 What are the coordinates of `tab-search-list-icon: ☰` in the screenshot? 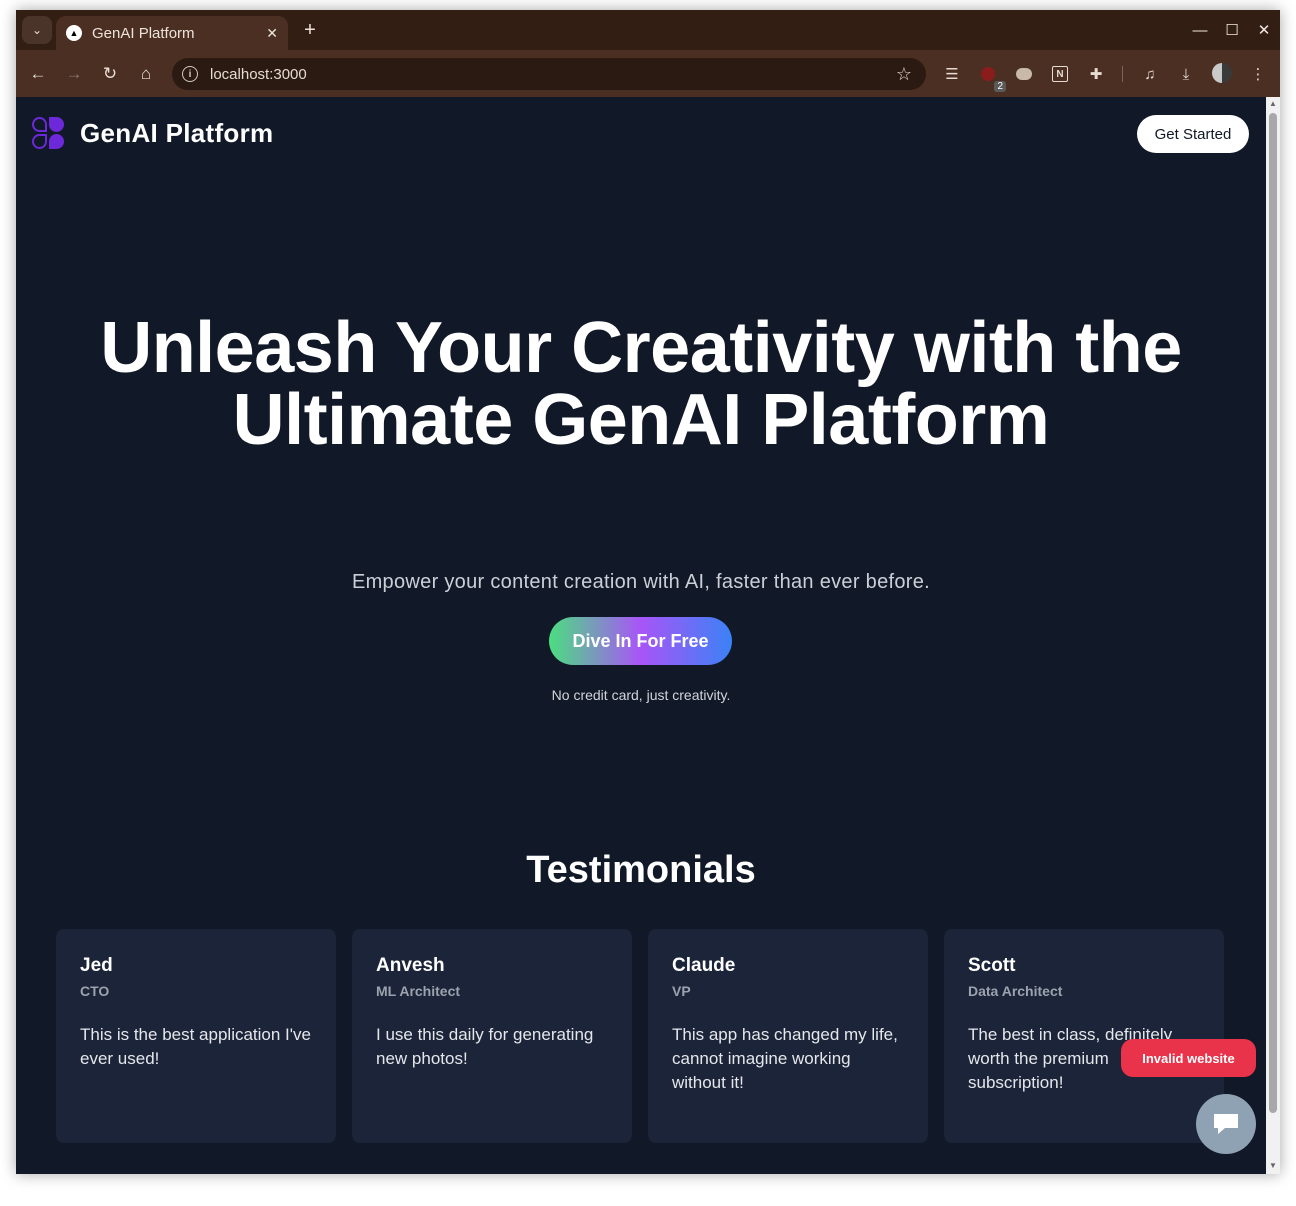 It's located at (952, 74).